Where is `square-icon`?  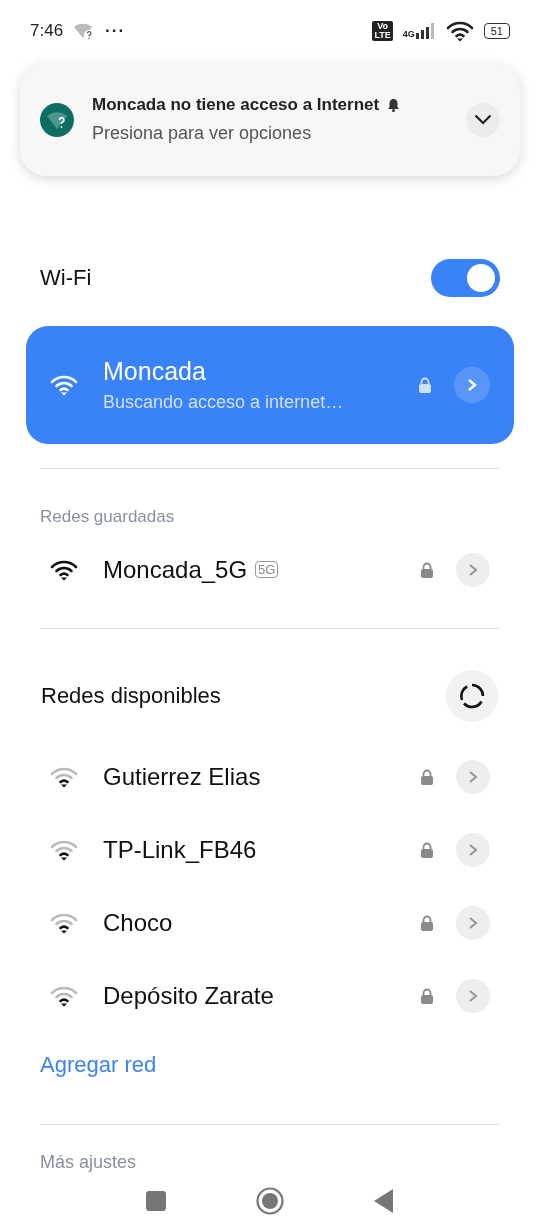 square-icon is located at coordinates (156, 1201).